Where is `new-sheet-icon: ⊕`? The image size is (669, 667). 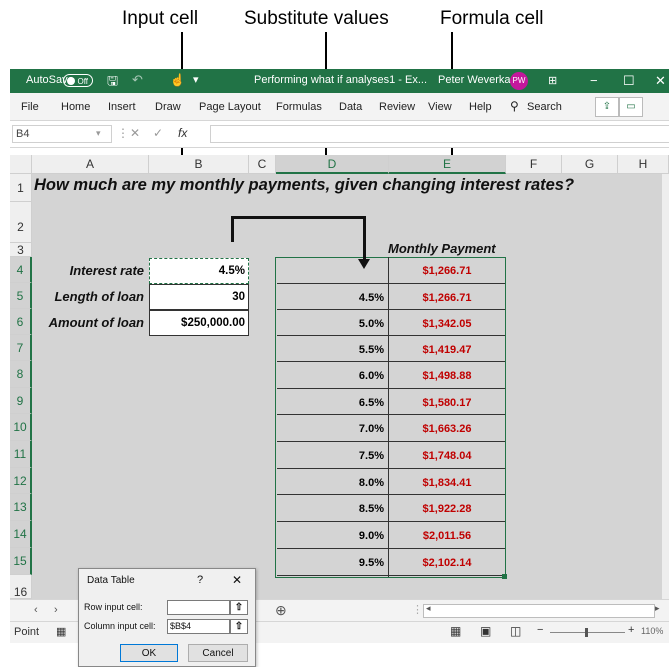
new-sheet-icon: ⊕ is located at coordinates (281, 610).